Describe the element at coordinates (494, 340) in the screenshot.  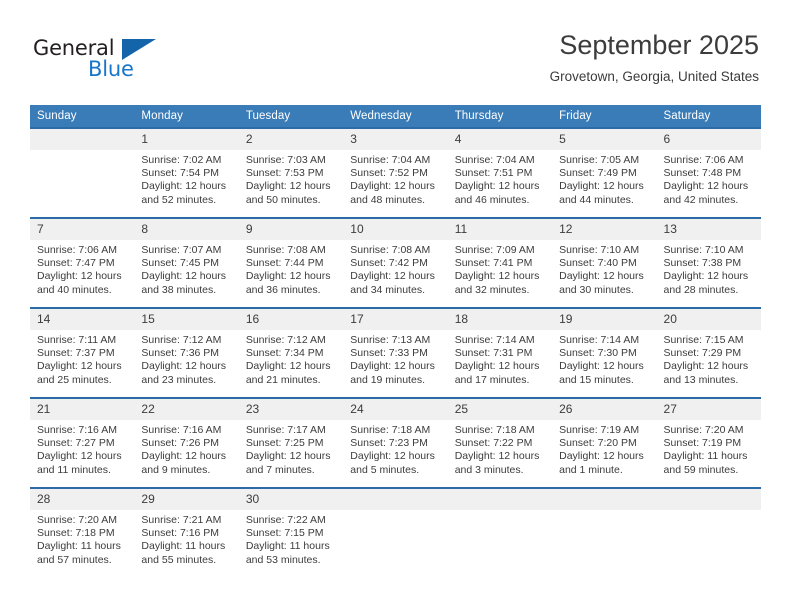
I see `day-detail-line: Sunrise: 7:14 AM` at that location.